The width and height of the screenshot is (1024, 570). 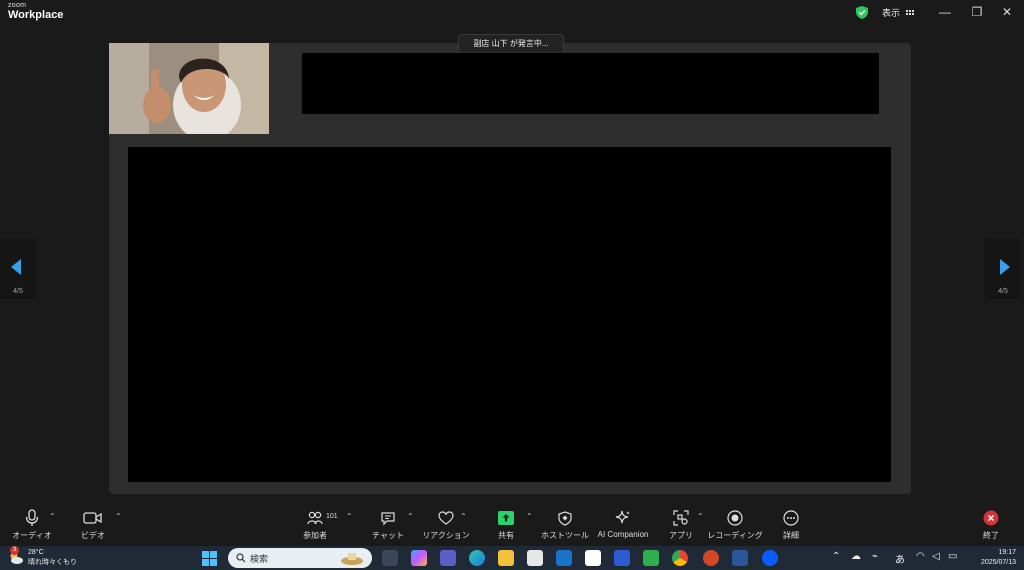 I want to click on weather-badge: 3, so click(x=14, y=550).